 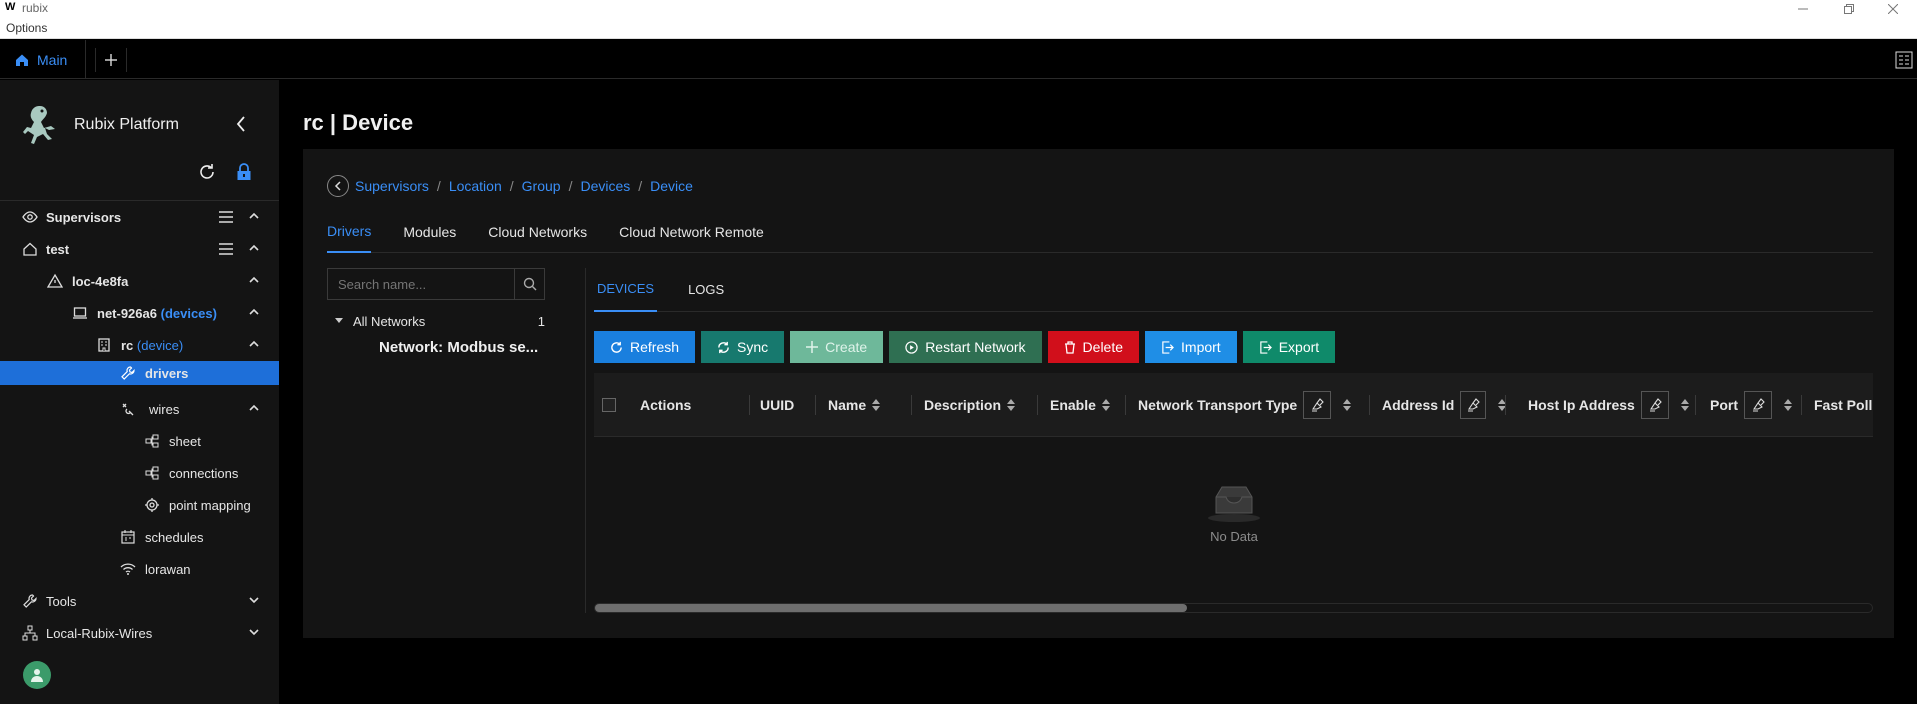 What do you see at coordinates (241, 124) in the screenshot?
I see `collapse-sidebar-button` at bounding box center [241, 124].